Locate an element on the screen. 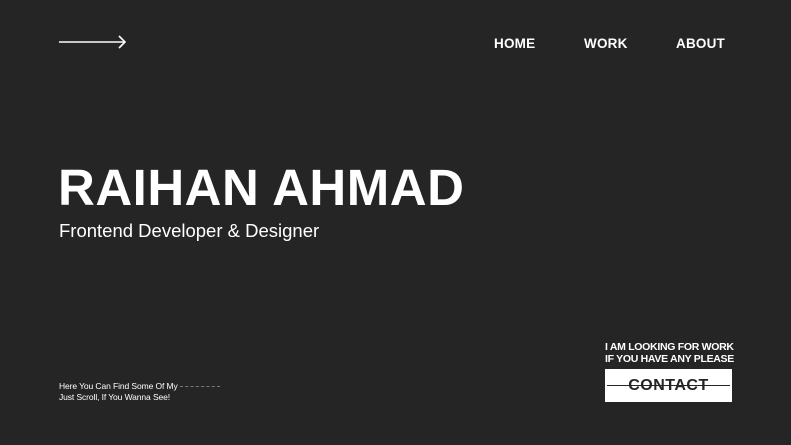  nav-home-link: HOME is located at coordinates (514, 44).